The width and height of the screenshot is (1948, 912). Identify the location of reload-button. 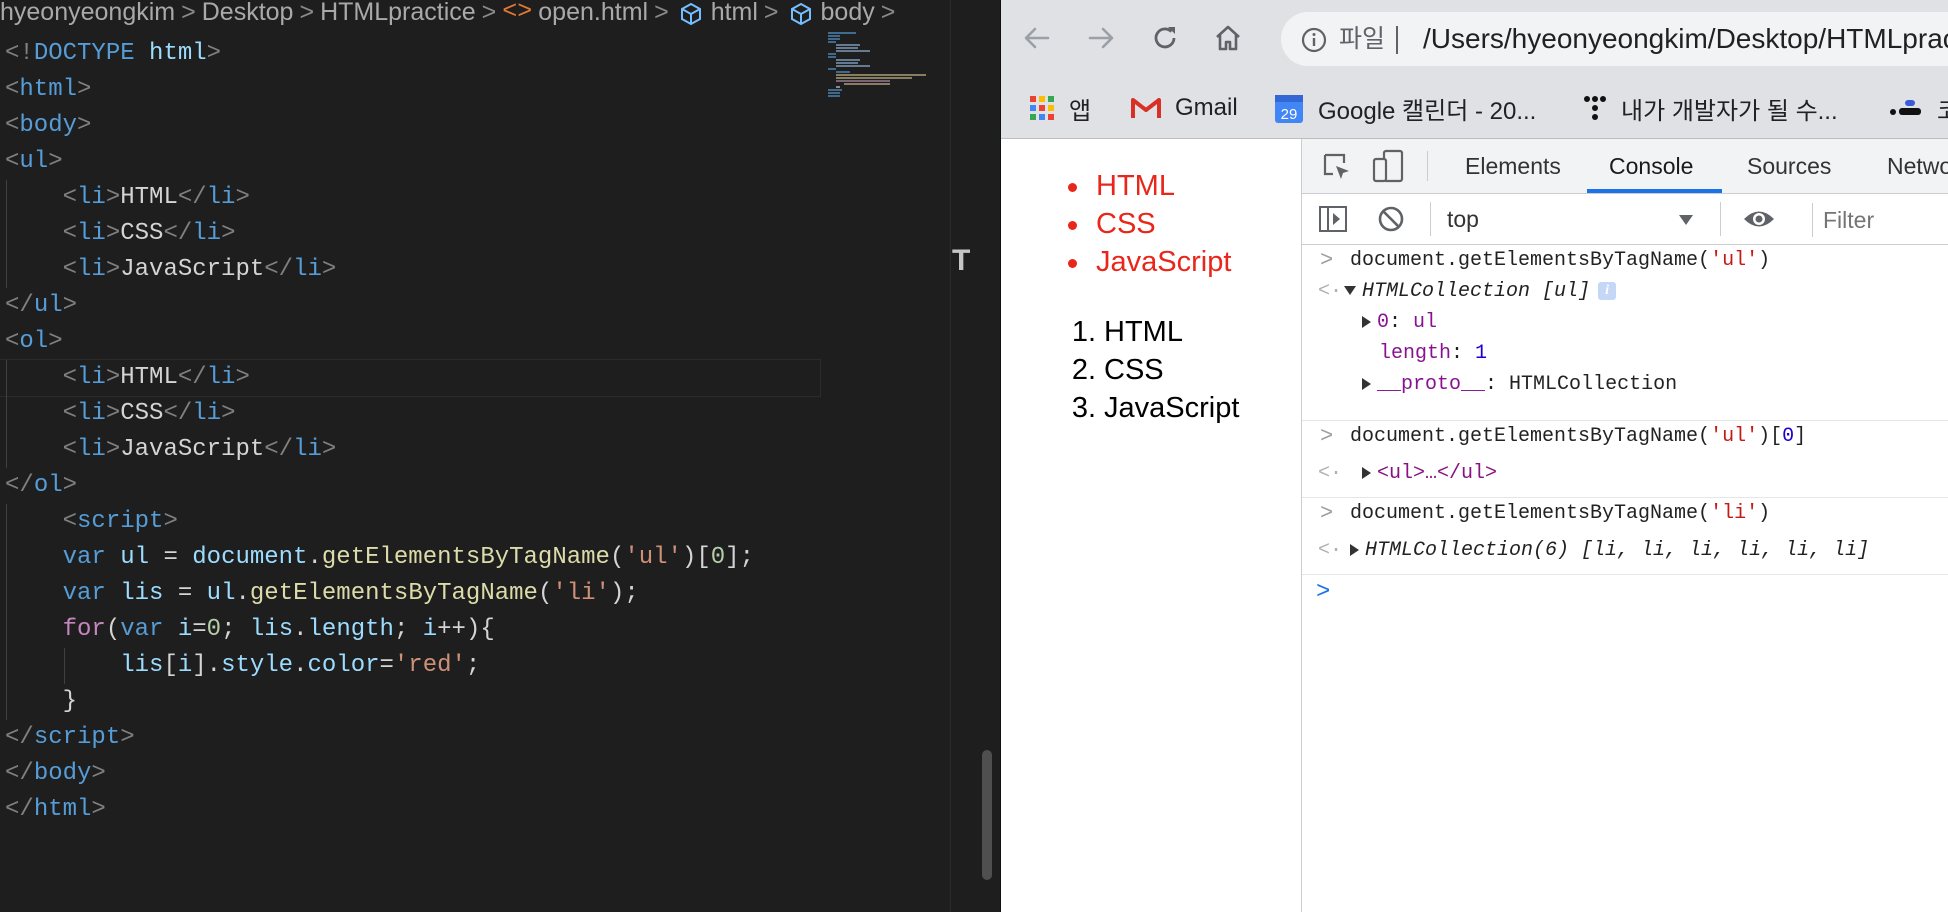
(1165, 38).